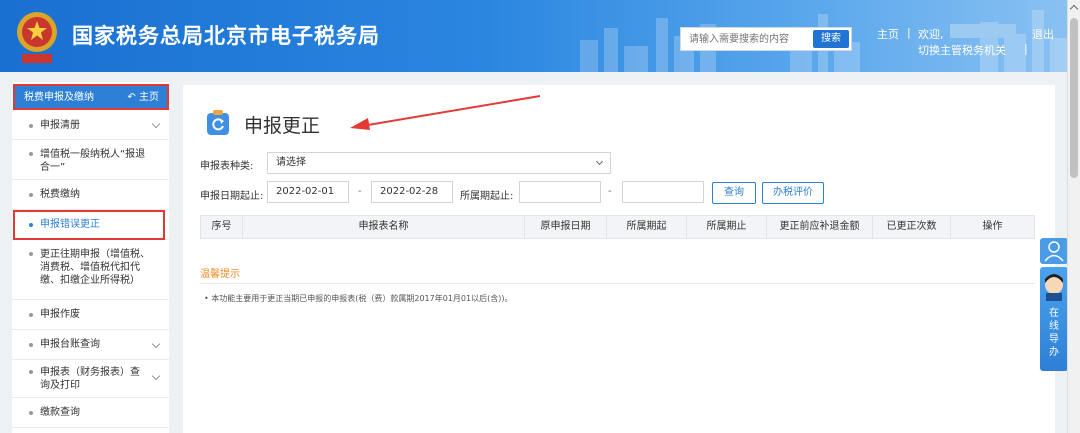 The image size is (1080, 433). I want to click on user-float-button, so click(1054, 251).